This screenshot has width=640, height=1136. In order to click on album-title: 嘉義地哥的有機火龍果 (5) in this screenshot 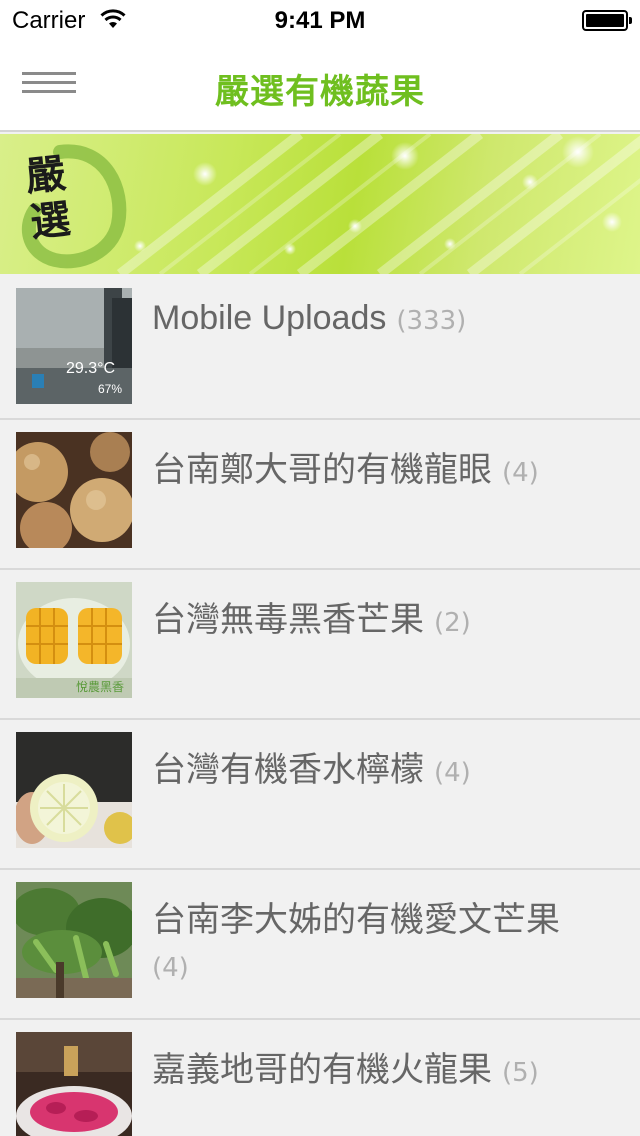, I will do `click(376, 1071)`.